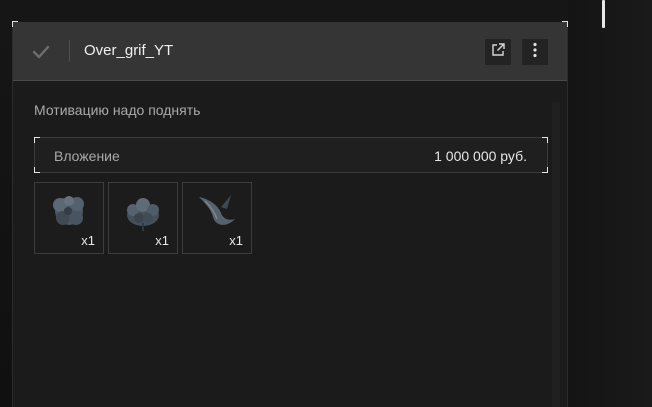  Describe the element at coordinates (291, 155) in the screenshot. I see `investment-row: Вложение 1 000 000 руб.` at that location.